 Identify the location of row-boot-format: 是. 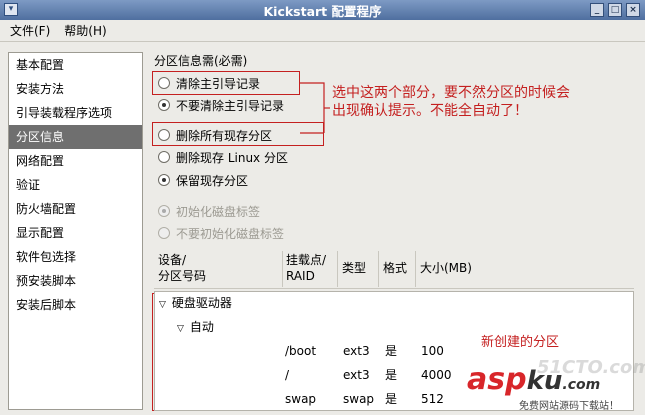
(391, 351).